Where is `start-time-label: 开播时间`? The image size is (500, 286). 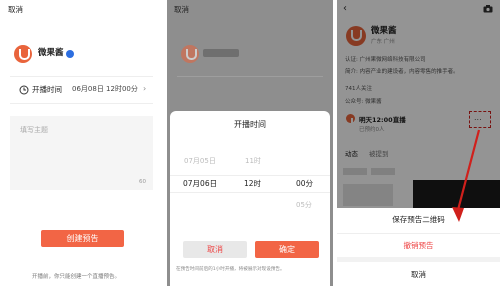
start-time-label: 开播时间 is located at coordinates (47, 89).